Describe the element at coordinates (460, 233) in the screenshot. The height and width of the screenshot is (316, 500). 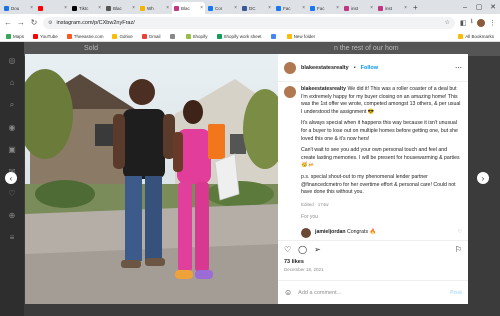
I see `comment-like-icon: ♡` at that location.